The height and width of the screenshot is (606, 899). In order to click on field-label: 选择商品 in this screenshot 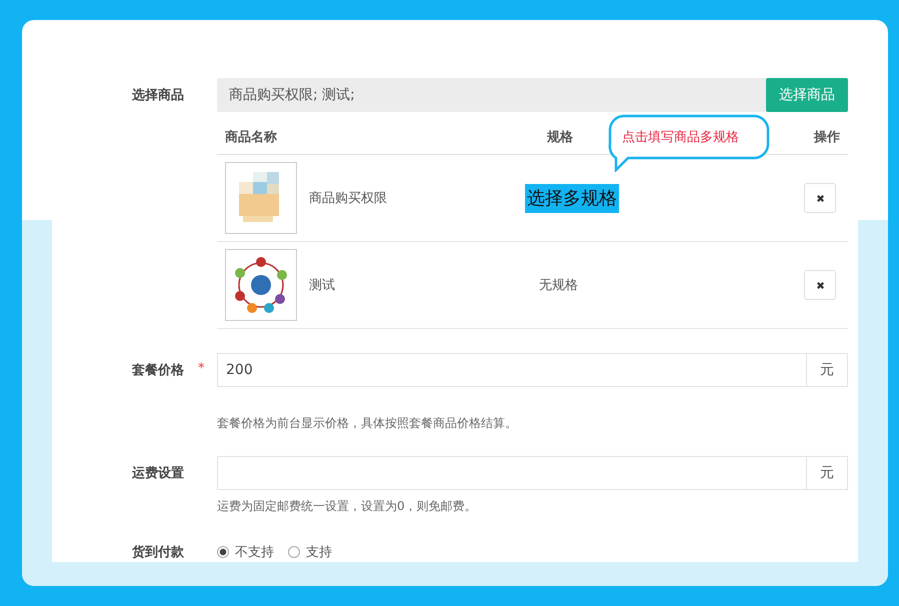, I will do `click(158, 95)`.